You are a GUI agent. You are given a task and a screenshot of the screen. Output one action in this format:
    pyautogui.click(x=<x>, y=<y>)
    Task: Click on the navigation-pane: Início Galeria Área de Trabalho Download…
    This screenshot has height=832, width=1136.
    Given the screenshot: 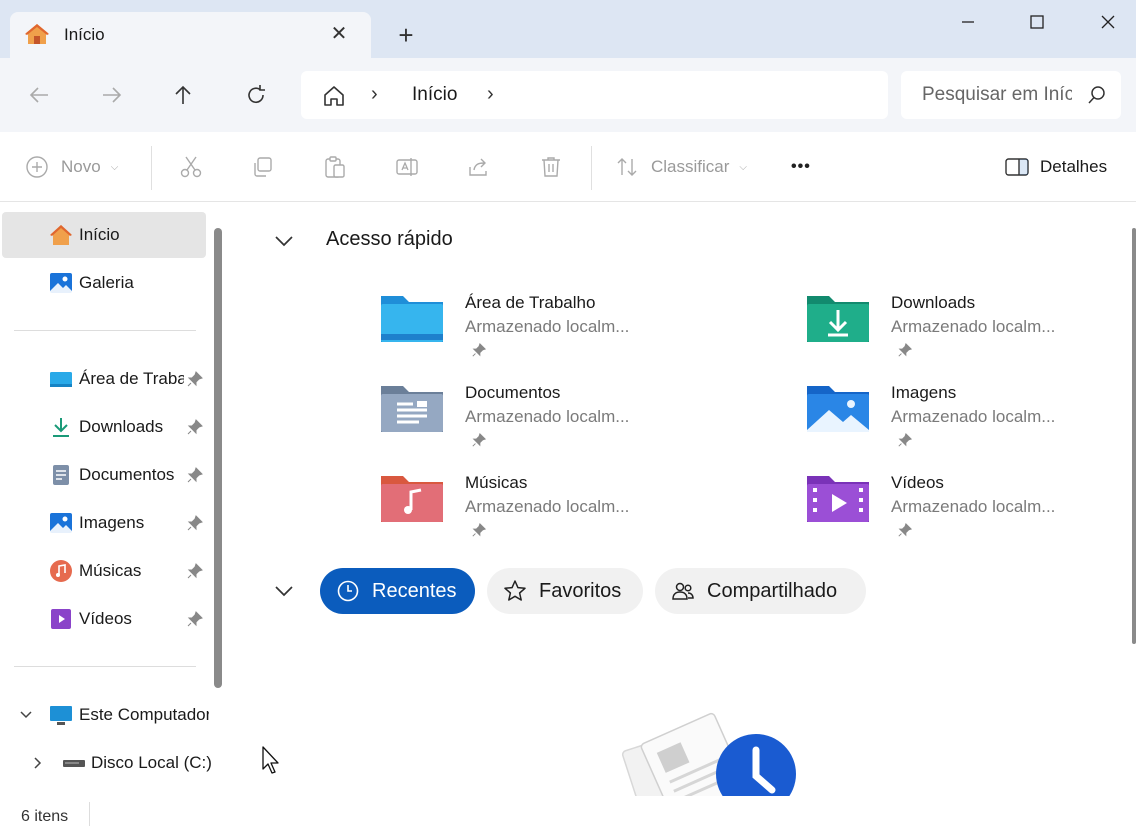 What is the action you would take?
    pyautogui.click(x=116, y=499)
    